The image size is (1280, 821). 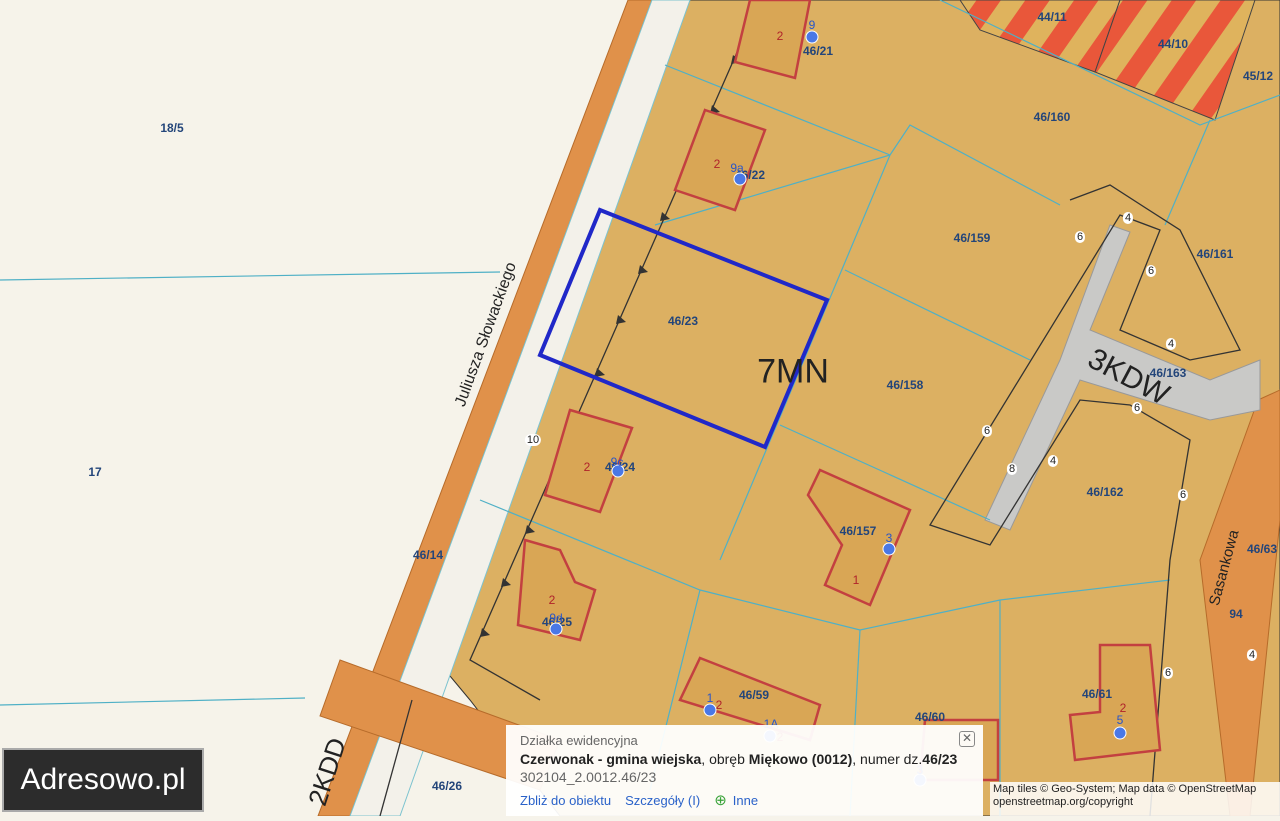 What do you see at coordinates (1012, 469) in the screenshot?
I see `road-width-label: 8` at bounding box center [1012, 469].